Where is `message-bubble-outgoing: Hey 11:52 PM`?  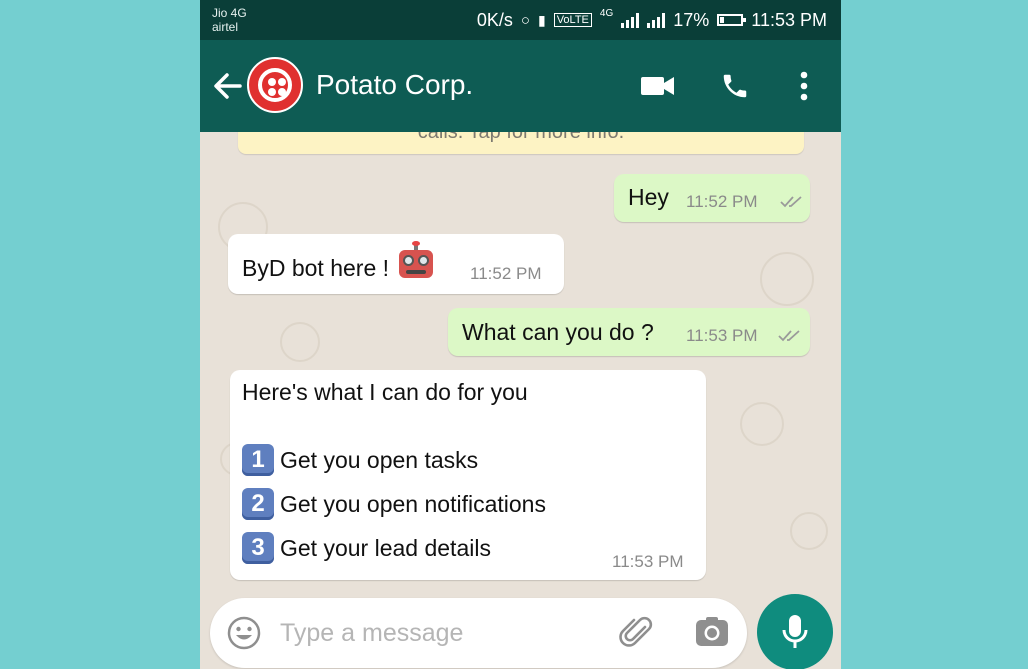 message-bubble-outgoing: Hey 11:52 PM is located at coordinates (712, 198).